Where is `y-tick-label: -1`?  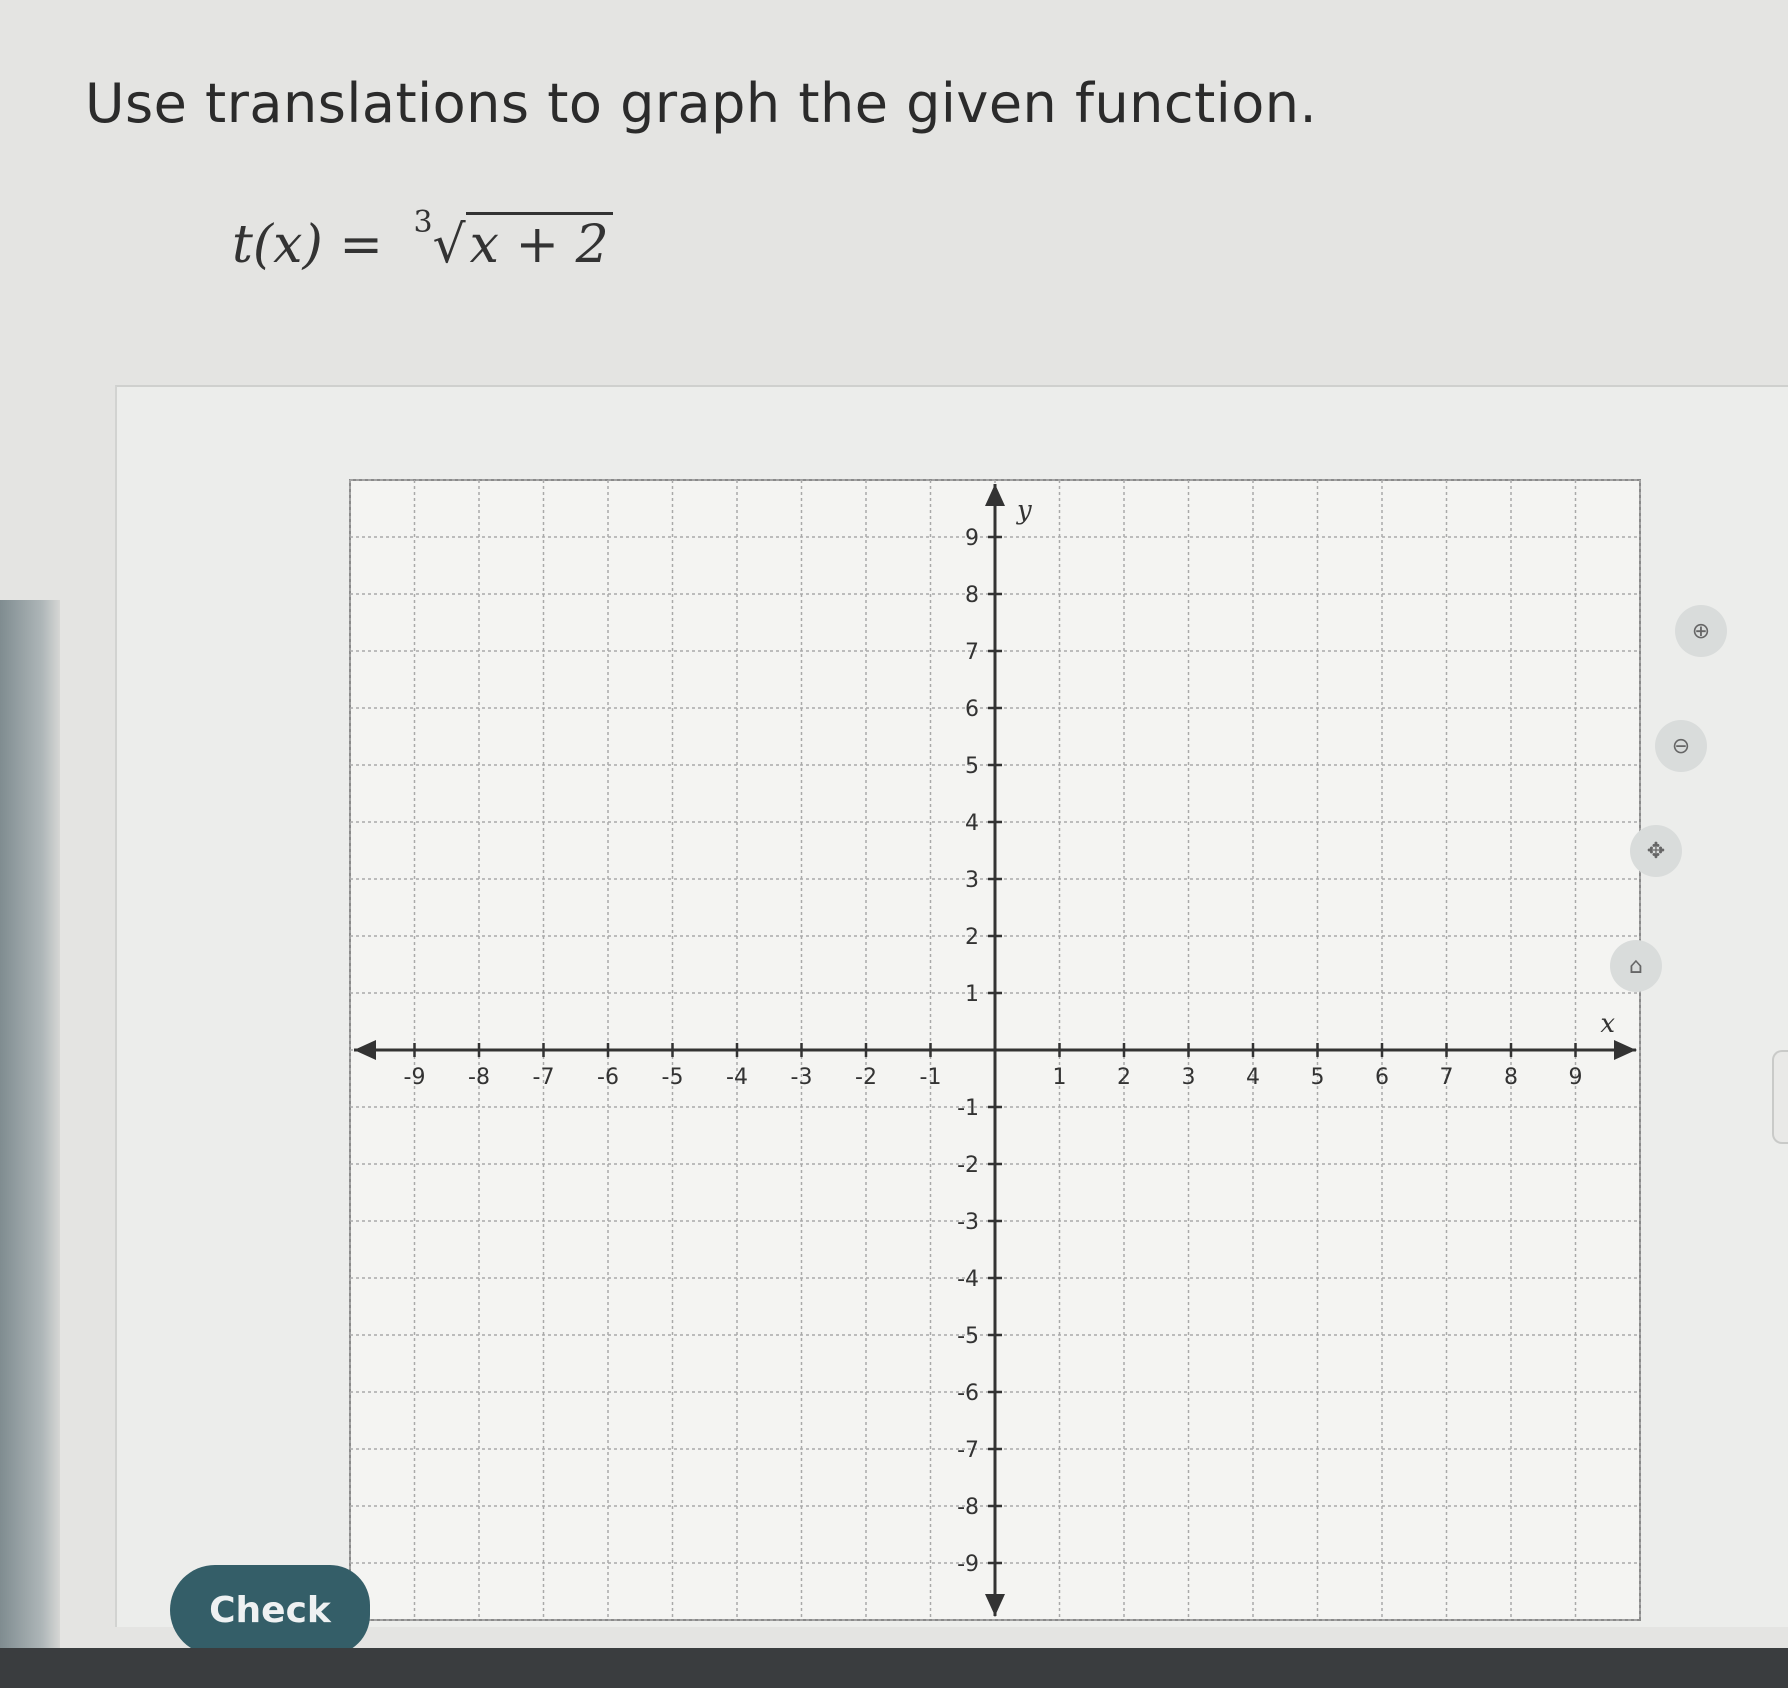 y-tick-label: -1 is located at coordinates (968, 1108).